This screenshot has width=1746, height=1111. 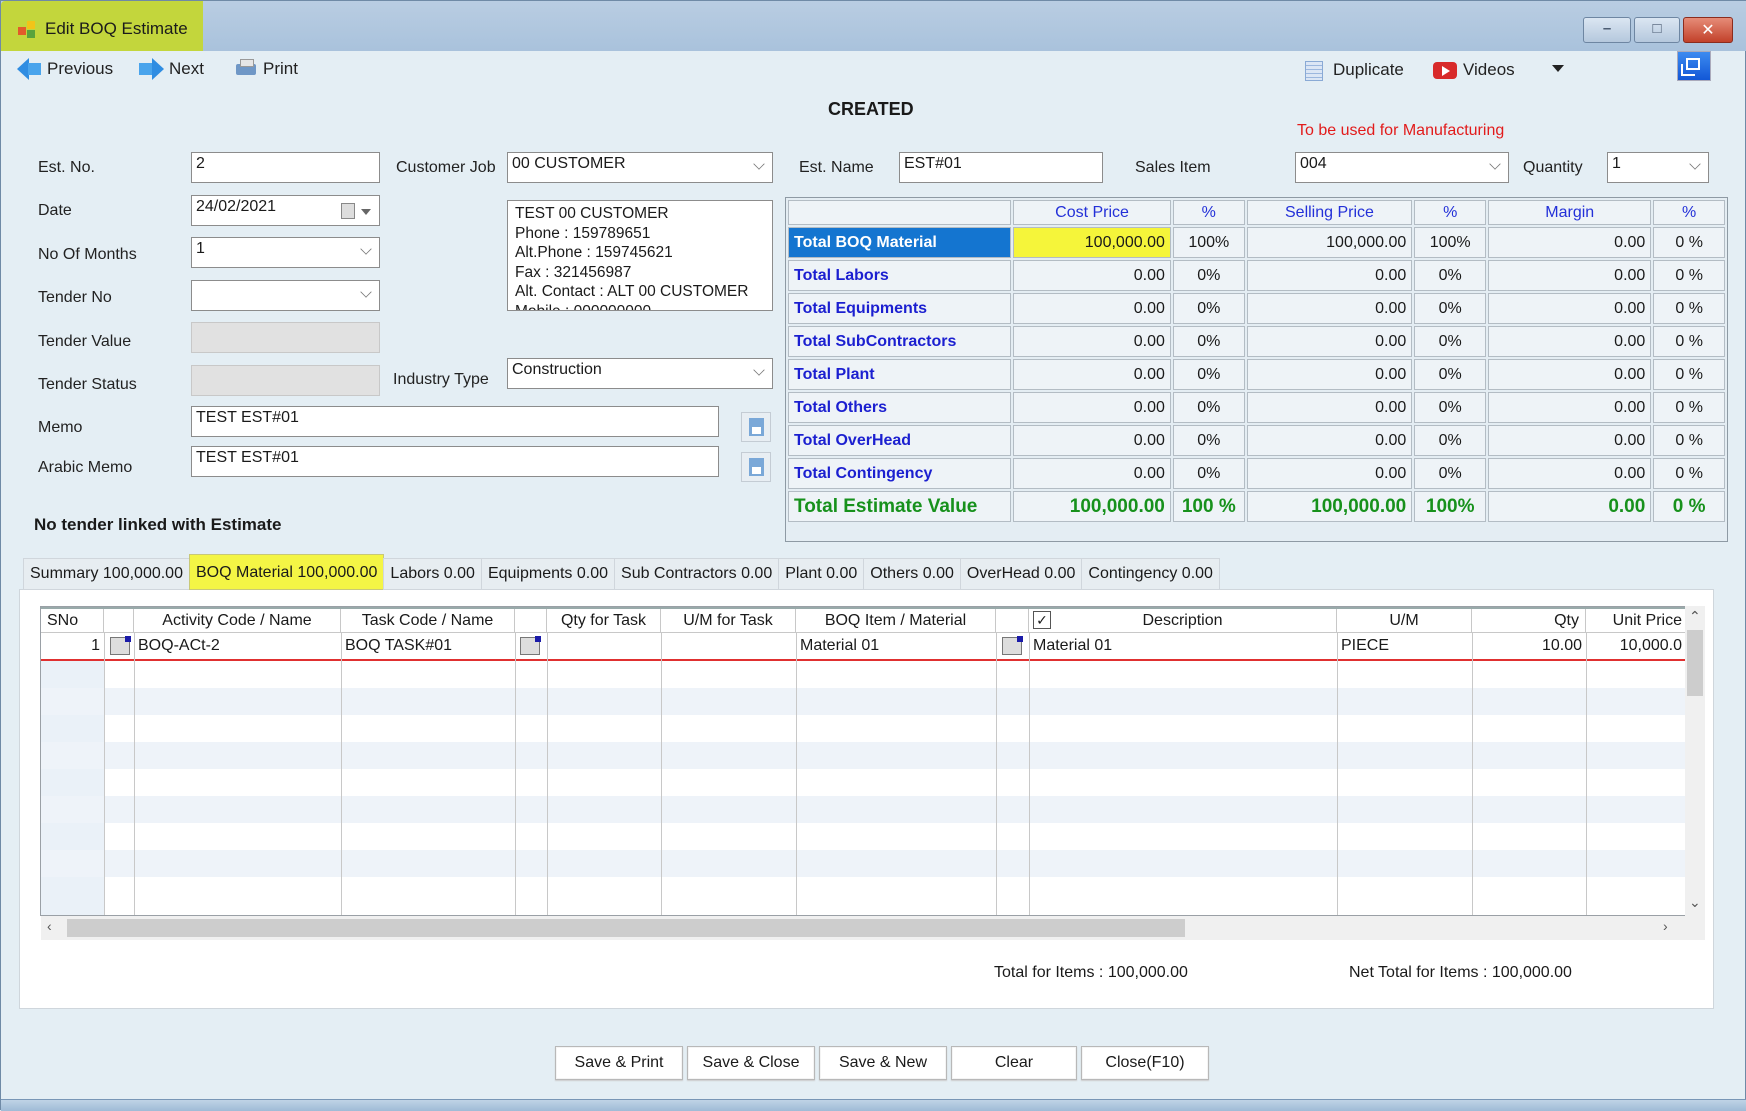 What do you see at coordinates (432, 574) in the screenshot?
I see `tab-labors: Labors 0.00` at bounding box center [432, 574].